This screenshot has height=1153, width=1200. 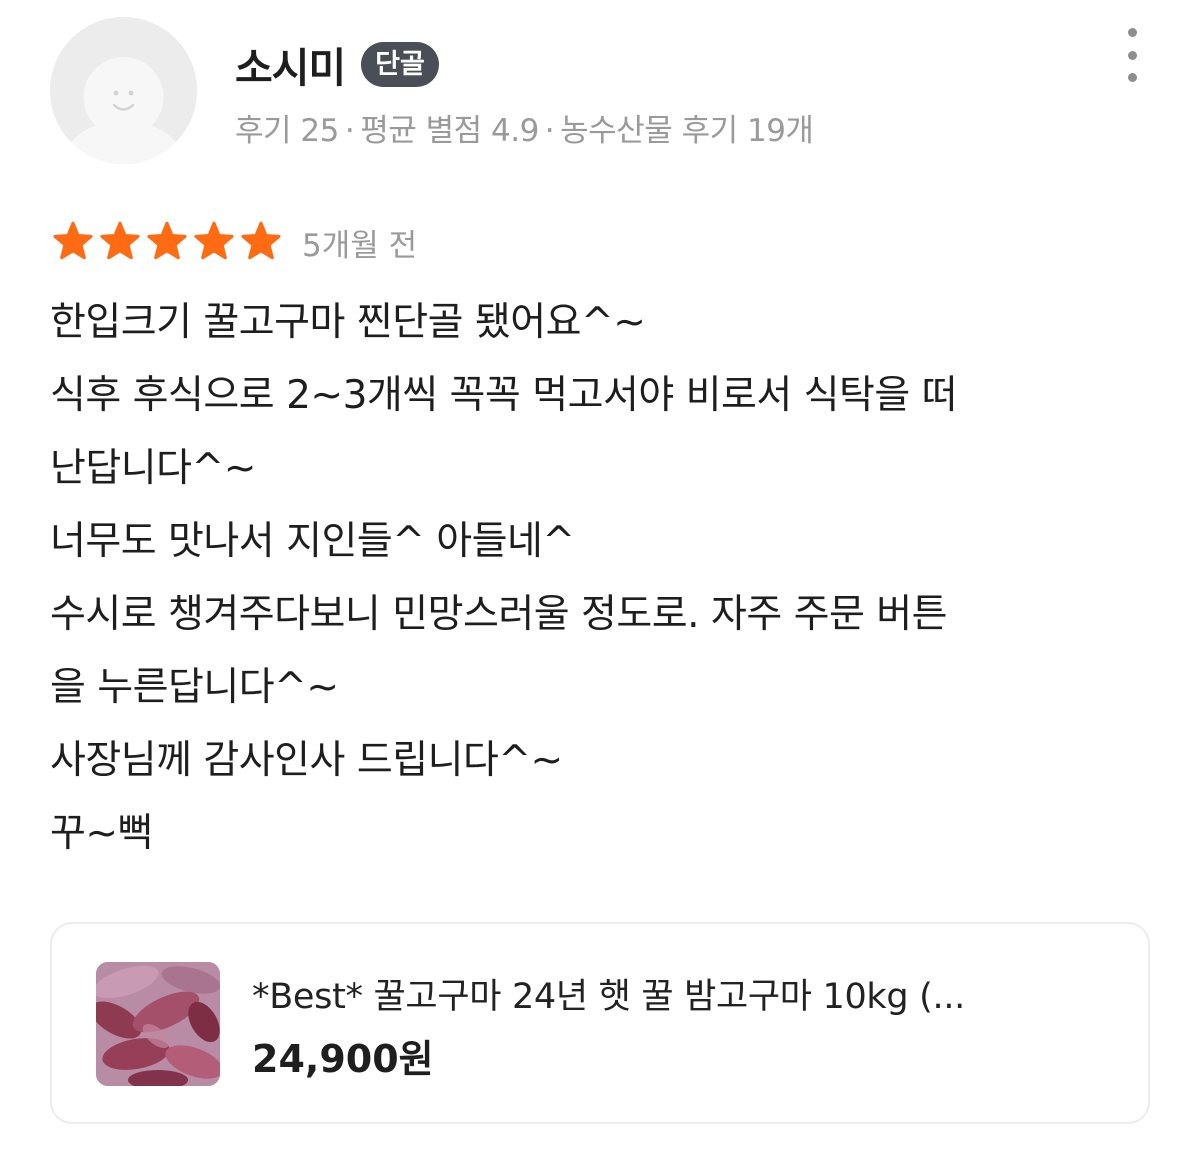 What do you see at coordinates (343, 1059) in the screenshot?
I see `product-price: 24,900원` at bounding box center [343, 1059].